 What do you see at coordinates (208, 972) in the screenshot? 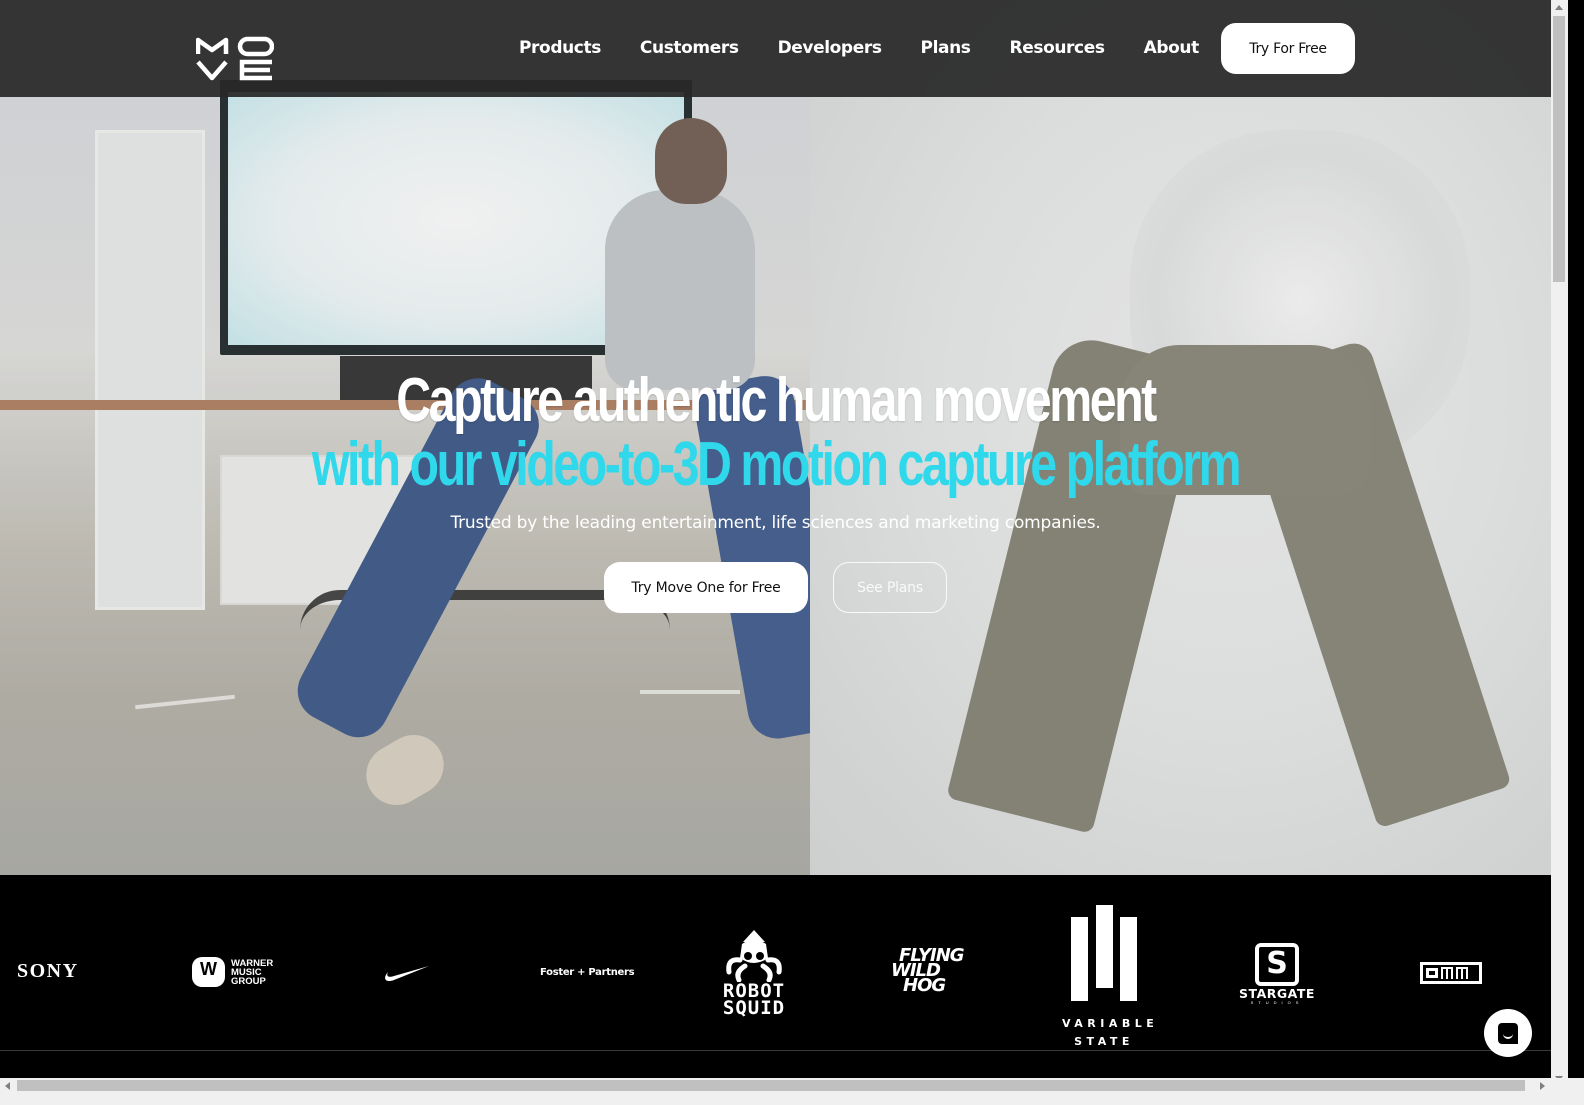
I see `wmg-badge-icon` at bounding box center [208, 972].